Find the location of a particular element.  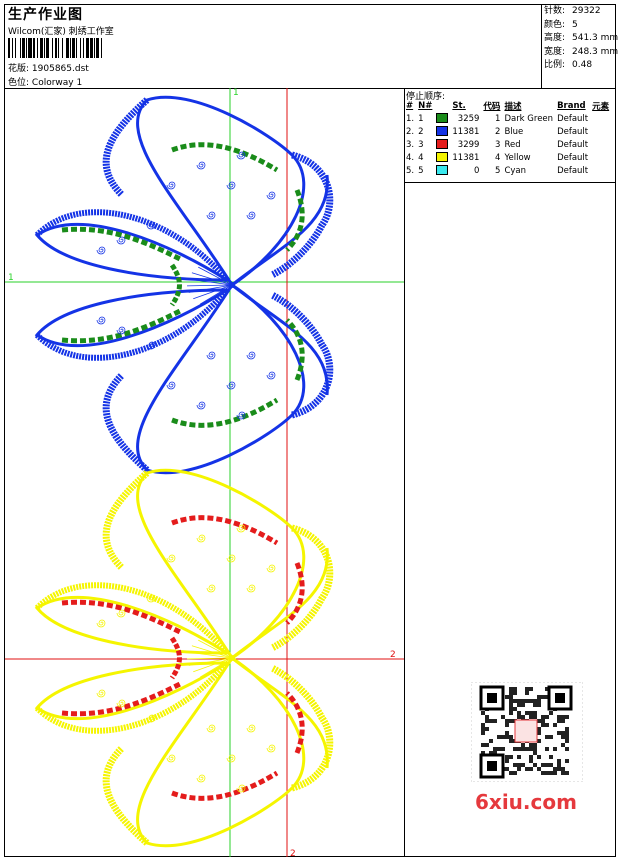

guide-label-top: 1 is located at coordinates (236, 93).